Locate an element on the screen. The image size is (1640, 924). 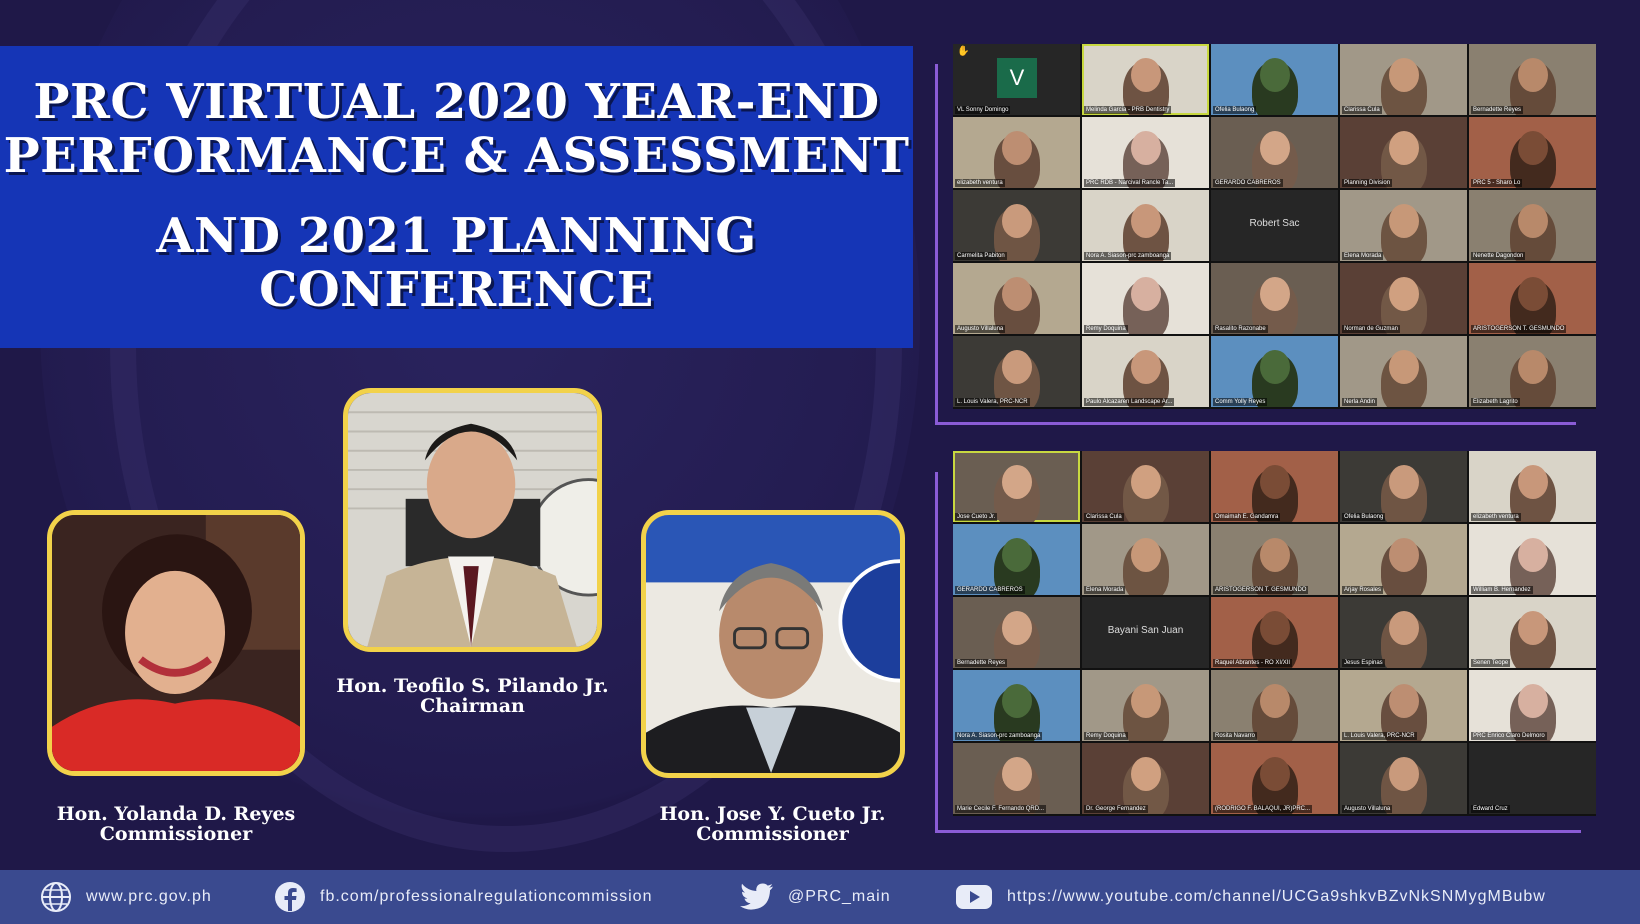
gallery-bottom-tile: Nora A. Siason-prc zamboanga is located at coordinates (1016, 705).